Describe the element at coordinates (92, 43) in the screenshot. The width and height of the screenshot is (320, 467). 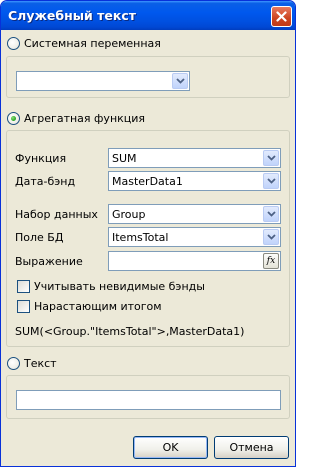
I see `system-variable-label: Системная переменная` at that location.